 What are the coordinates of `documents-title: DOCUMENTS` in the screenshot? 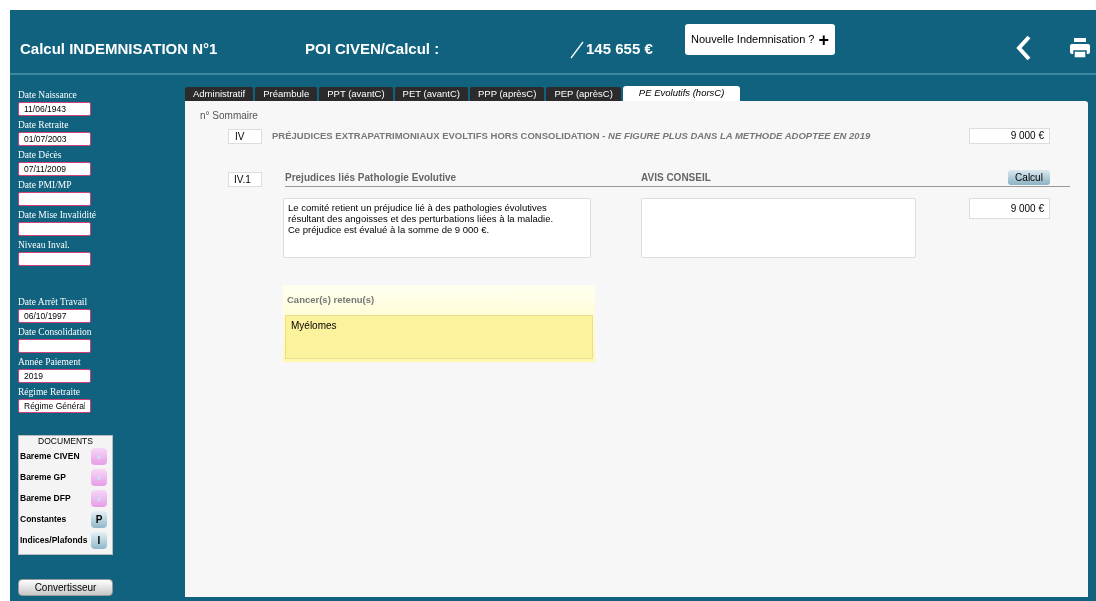 It's located at (65, 441).